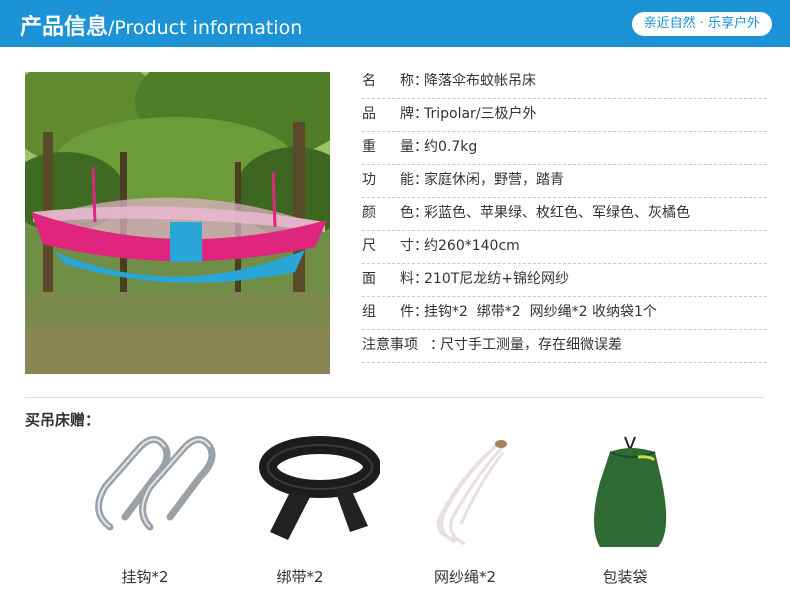 The image size is (790, 613). Describe the element at coordinates (388, 213) in the screenshot. I see `spec-label: 颜色` at that location.